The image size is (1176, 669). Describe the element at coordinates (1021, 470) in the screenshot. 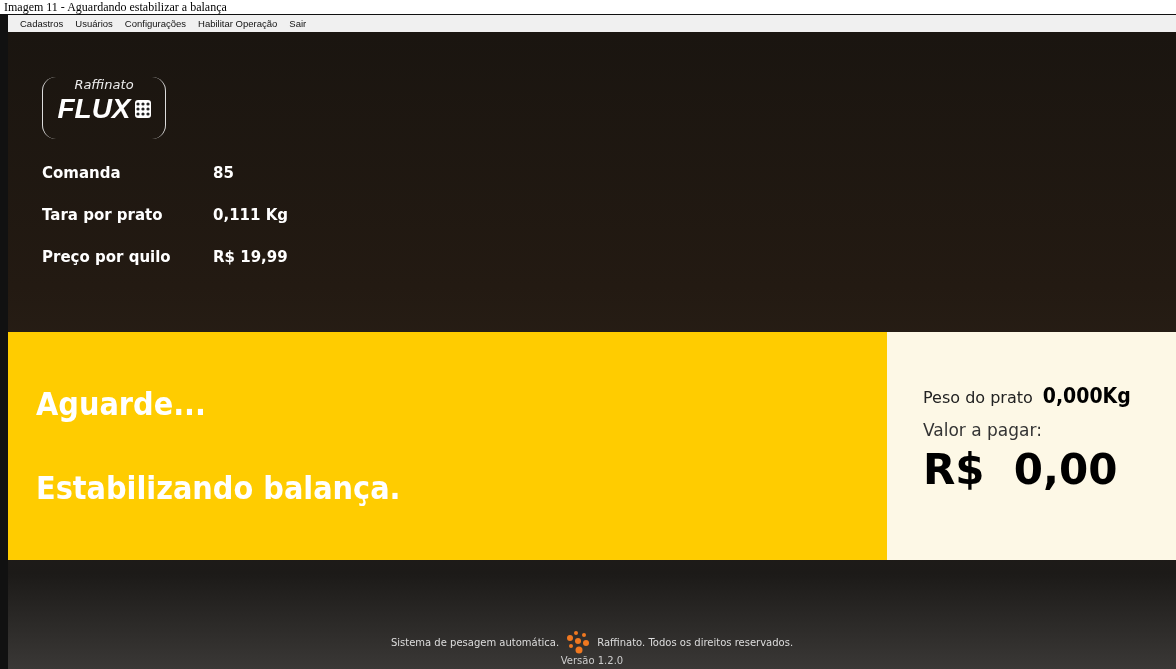

I see `payment-value: R$ 0,00` at that location.